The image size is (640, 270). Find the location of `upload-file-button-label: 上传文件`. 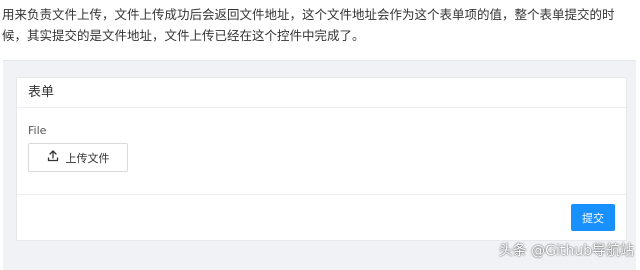

upload-file-button-label: 上传文件 is located at coordinates (87, 158).